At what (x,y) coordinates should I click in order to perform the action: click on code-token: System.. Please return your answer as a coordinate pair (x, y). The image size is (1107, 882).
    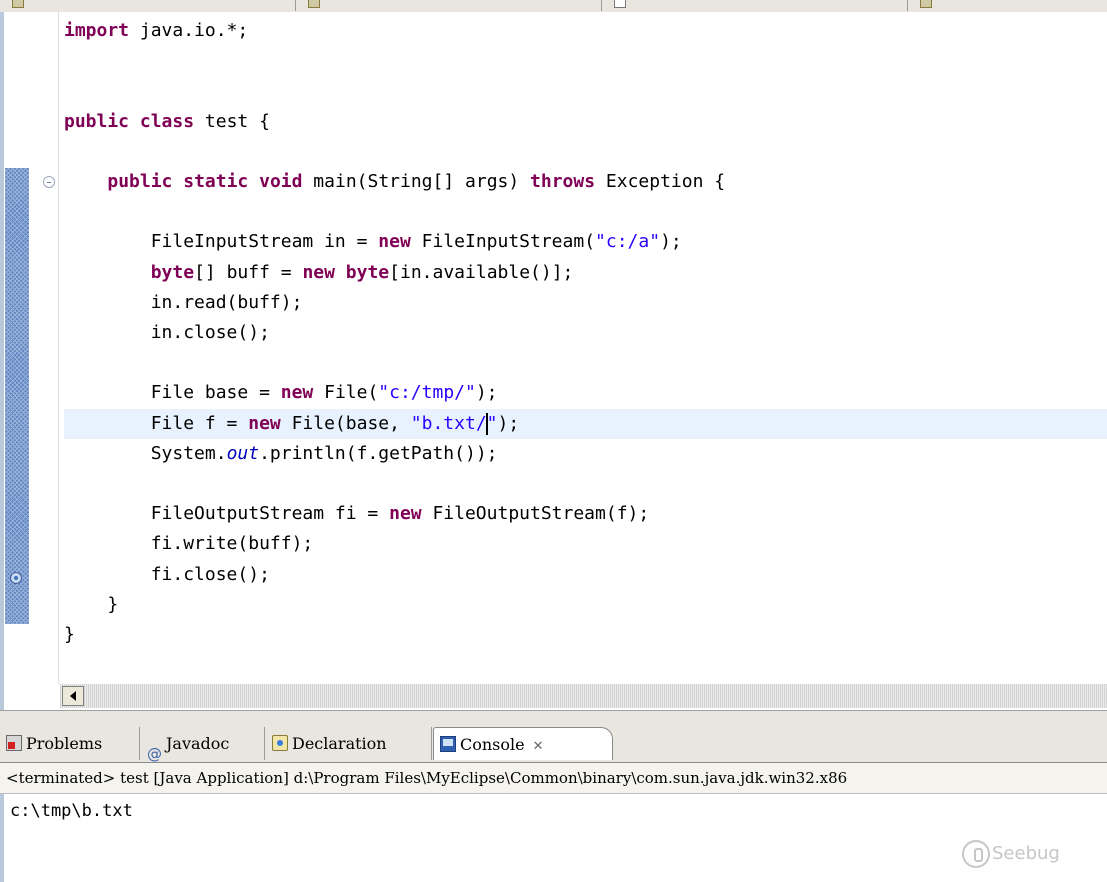
    Looking at the image, I should click on (145, 453).